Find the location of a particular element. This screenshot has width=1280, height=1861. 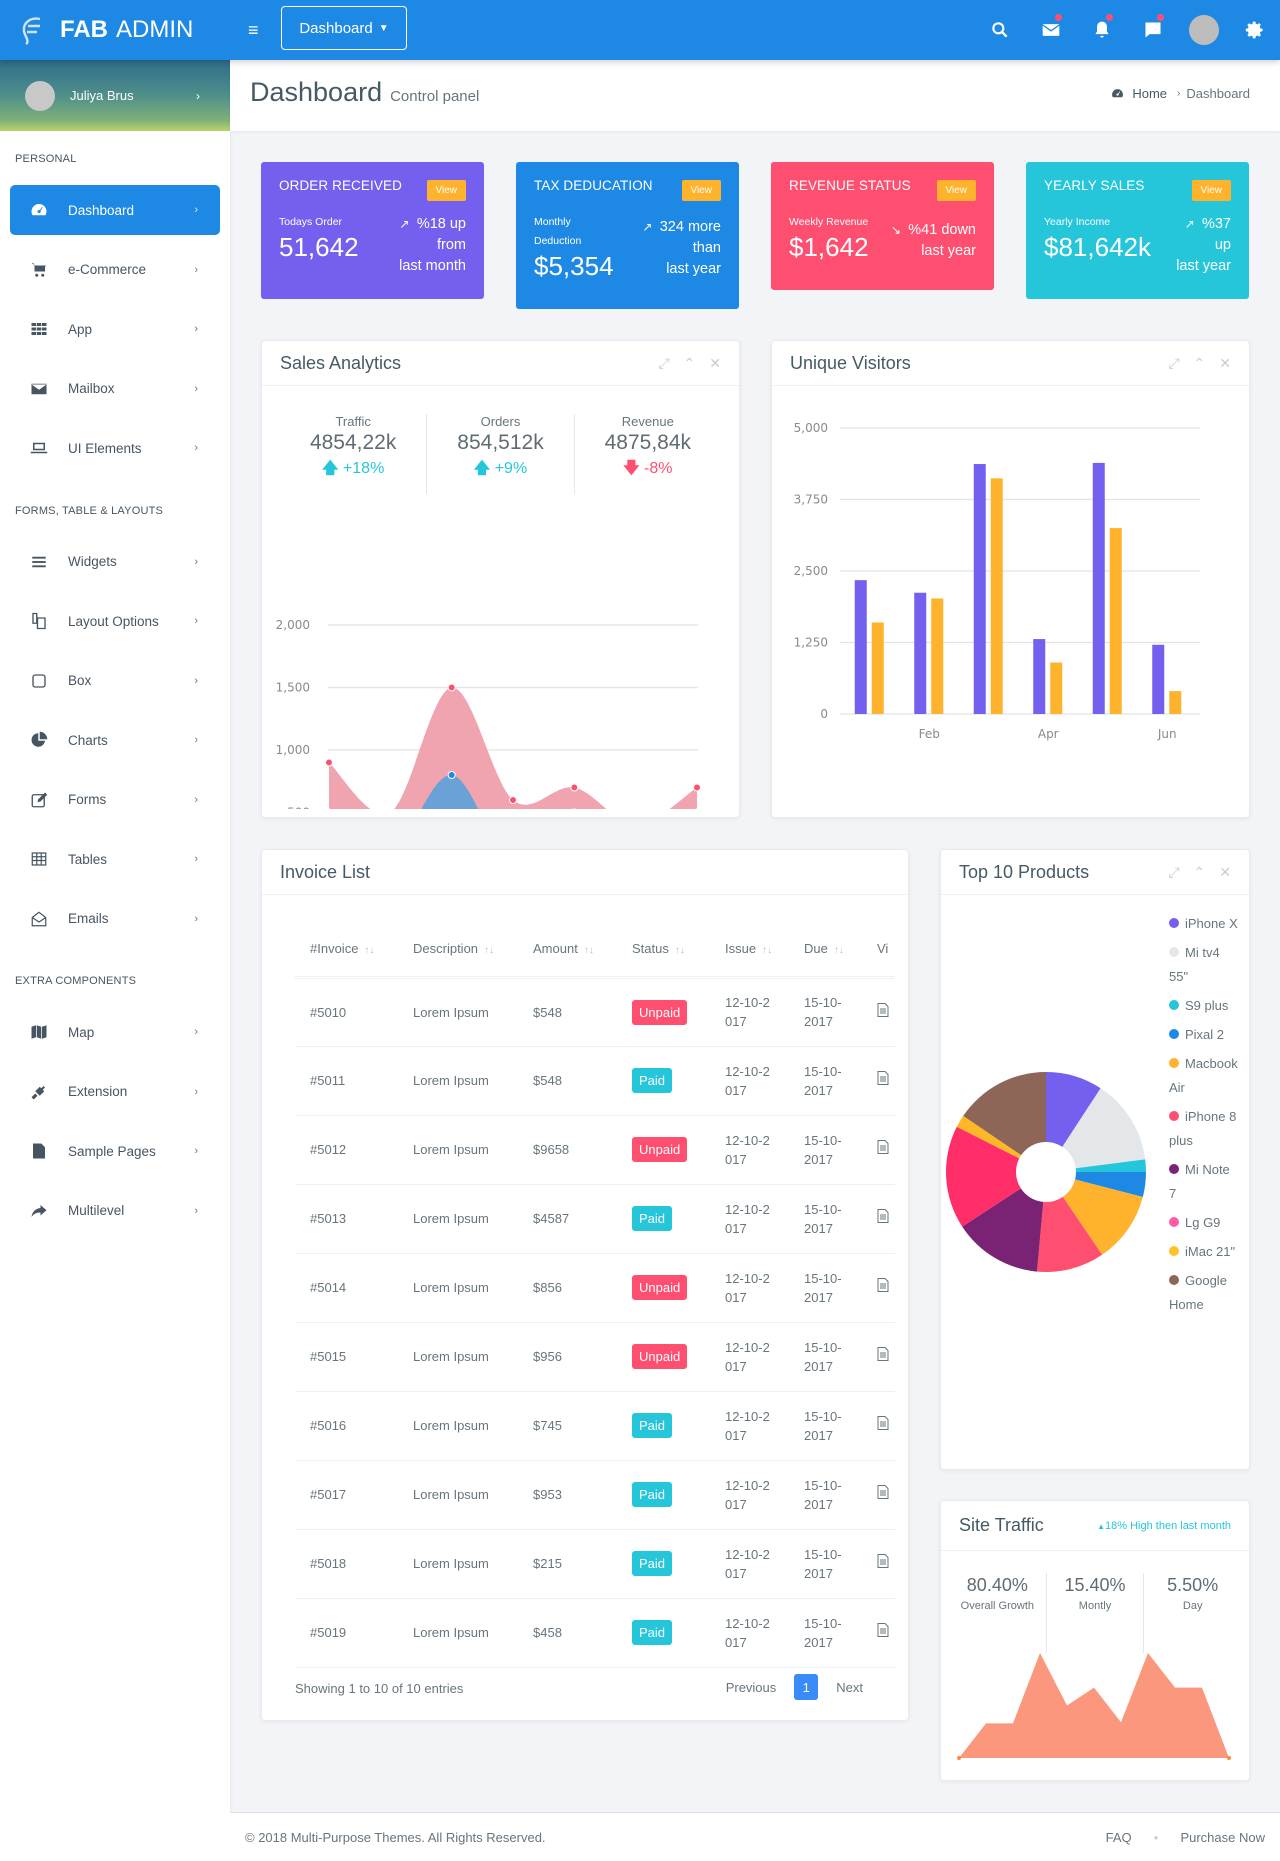

legend-item: S9 plus is located at coordinates (1204, 1006).